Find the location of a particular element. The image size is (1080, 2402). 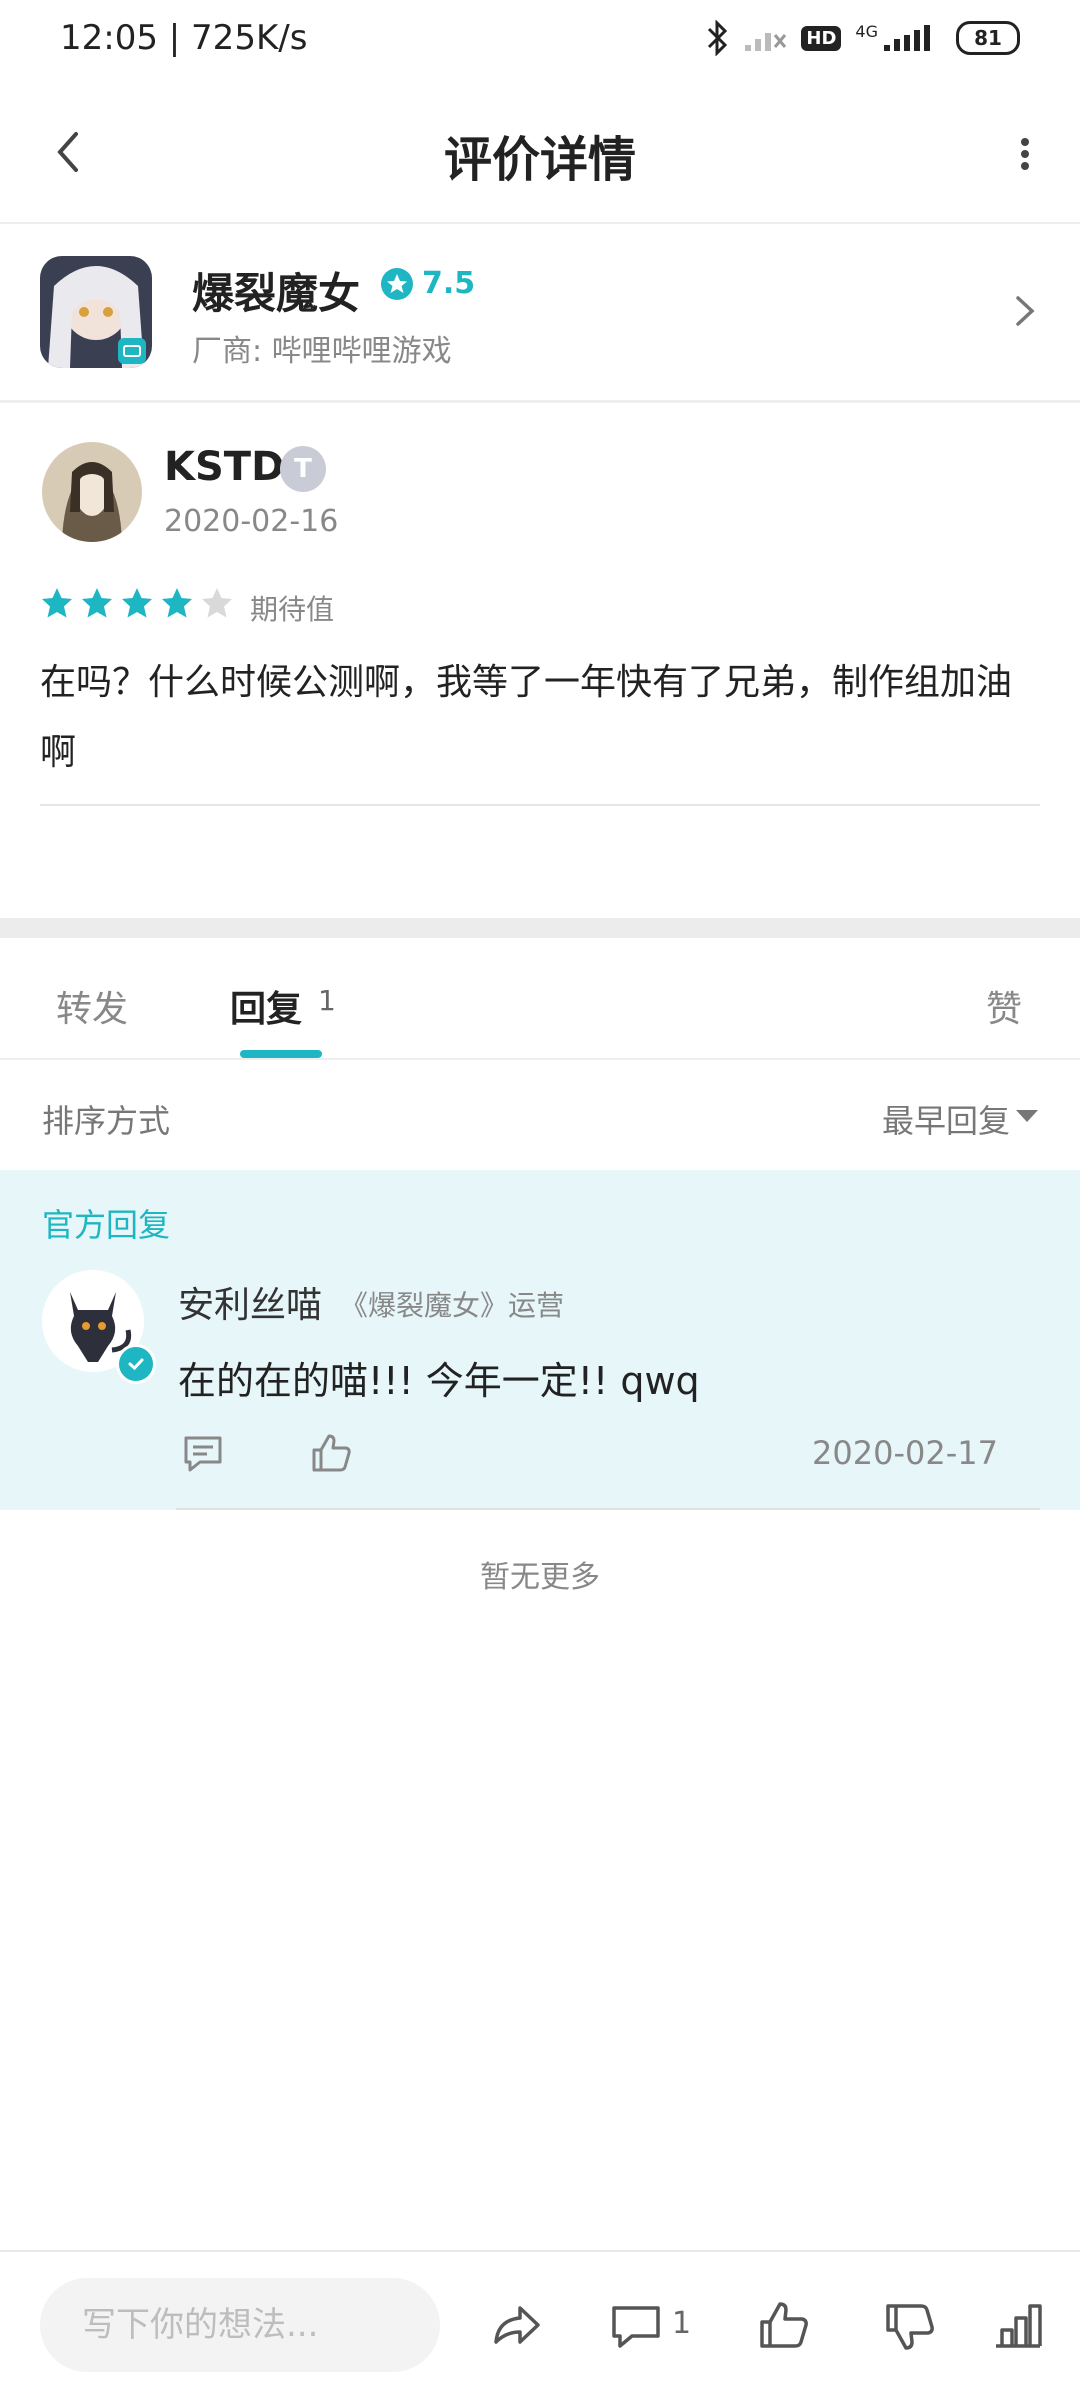

share-icon is located at coordinates (516, 2326).